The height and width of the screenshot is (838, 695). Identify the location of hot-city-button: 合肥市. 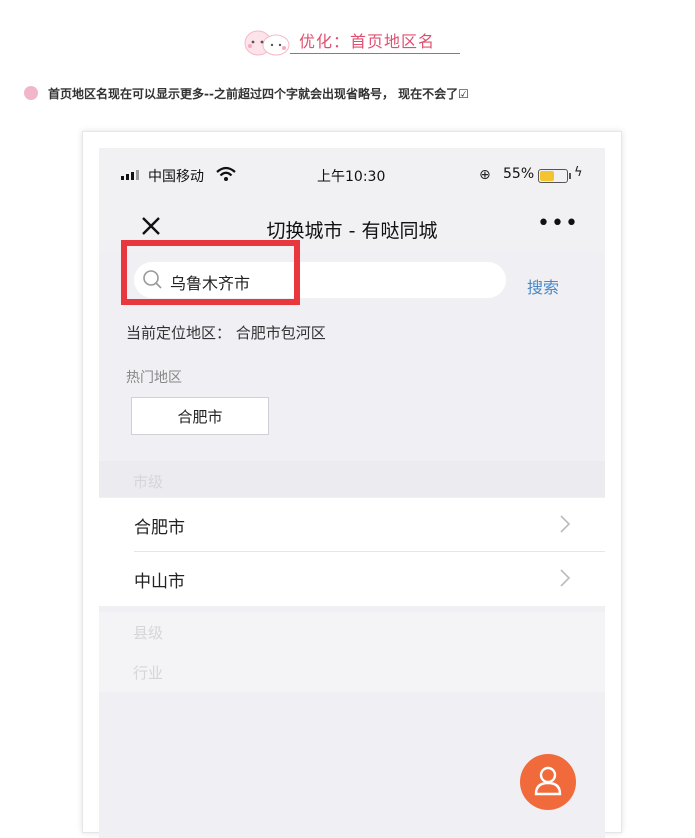
(200, 416).